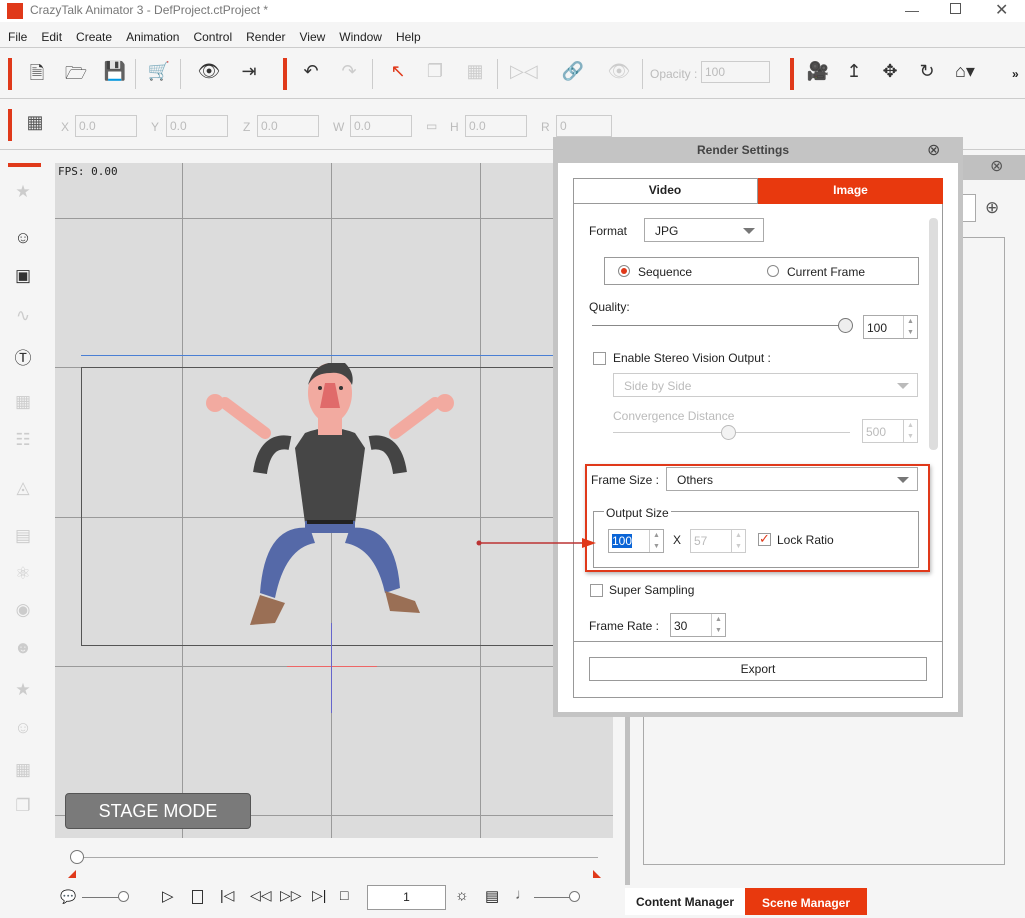  Describe the element at coordinates (1015, 74) in the screenshot. I see `more-button: »` at that location.